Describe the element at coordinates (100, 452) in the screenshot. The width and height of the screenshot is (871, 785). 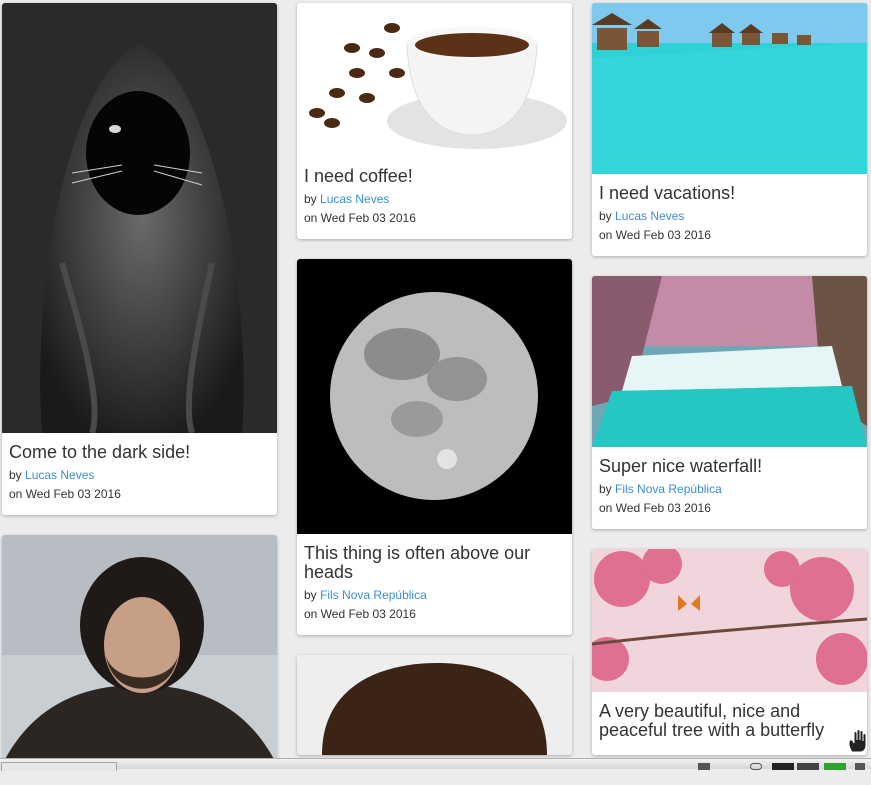
I see `card-title: Come to the dark side!` at that location.